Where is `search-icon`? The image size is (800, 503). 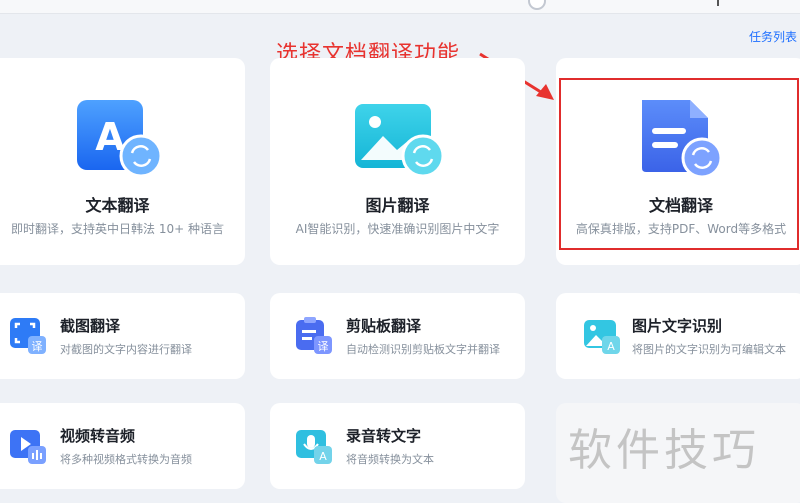 search-icon is located at coordinates (537, 5).